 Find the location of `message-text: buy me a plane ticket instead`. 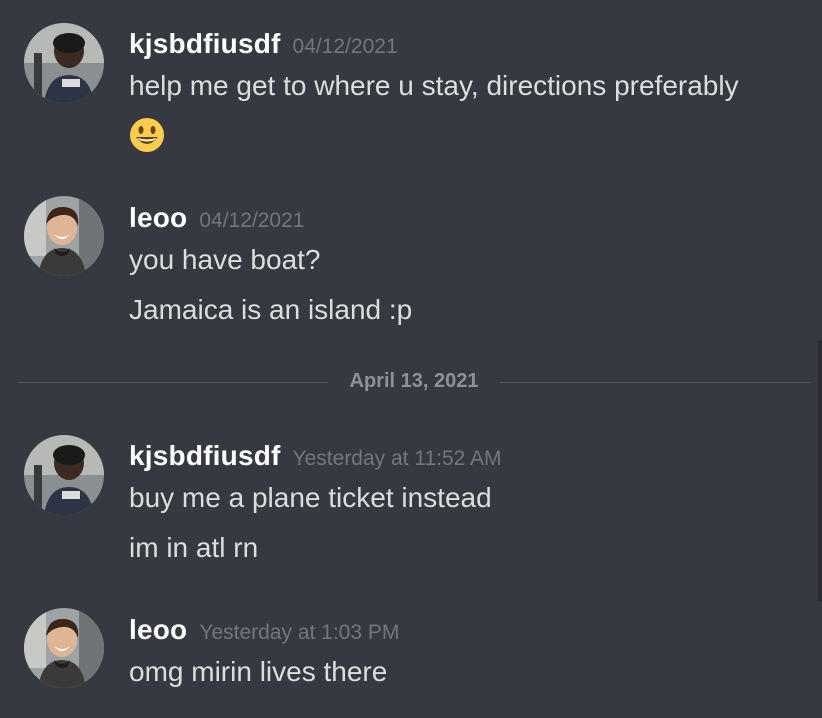

message-text: buy me a plane ticket instead is located at coordinates (310, 497).